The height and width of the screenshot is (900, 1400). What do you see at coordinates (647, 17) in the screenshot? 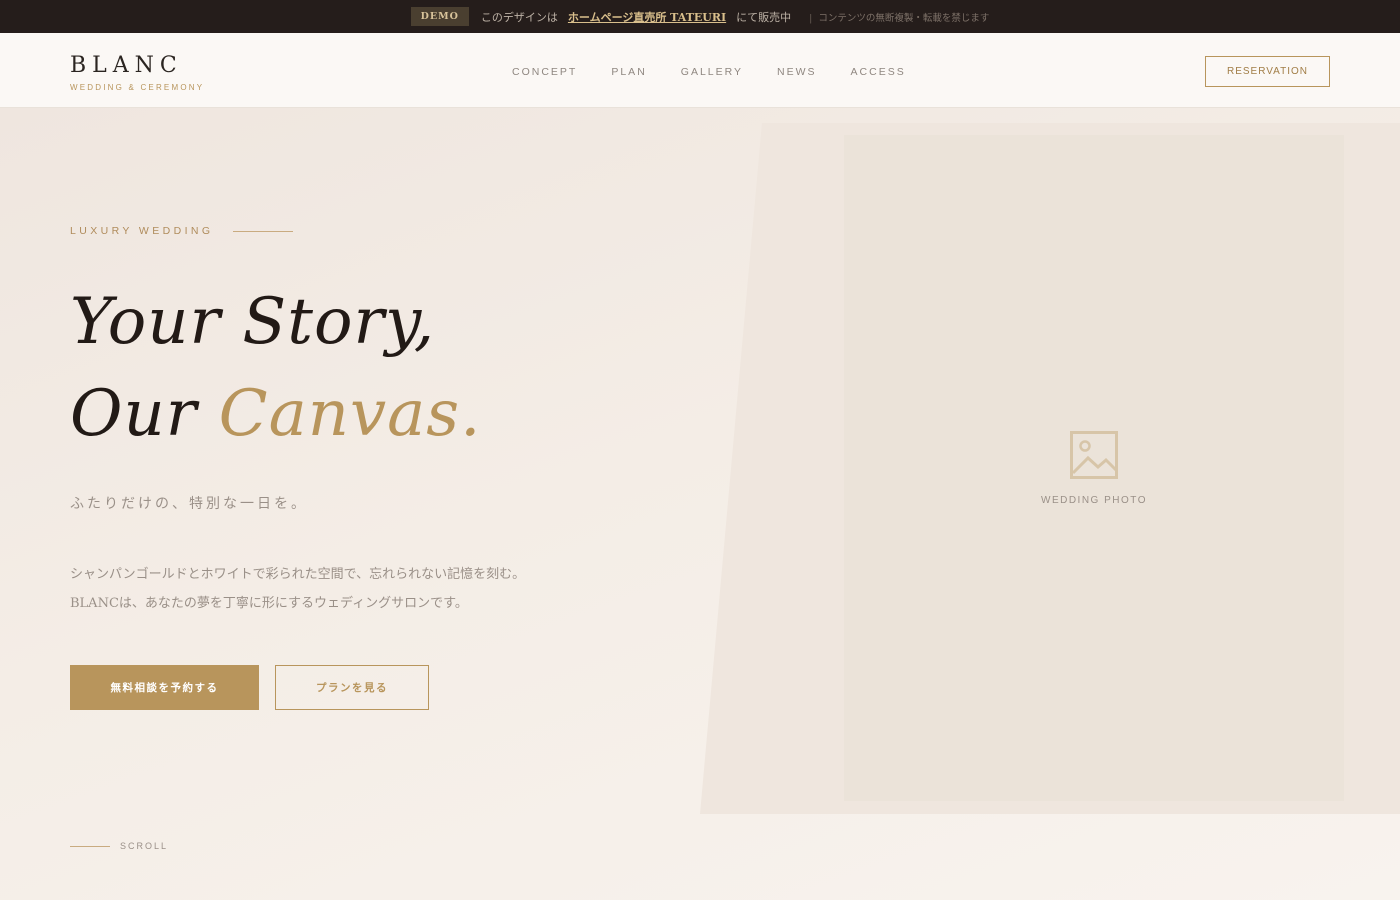
I see `tateuri-link: ホームページ直売所 TATEURI` at bounding box center [647, 17].